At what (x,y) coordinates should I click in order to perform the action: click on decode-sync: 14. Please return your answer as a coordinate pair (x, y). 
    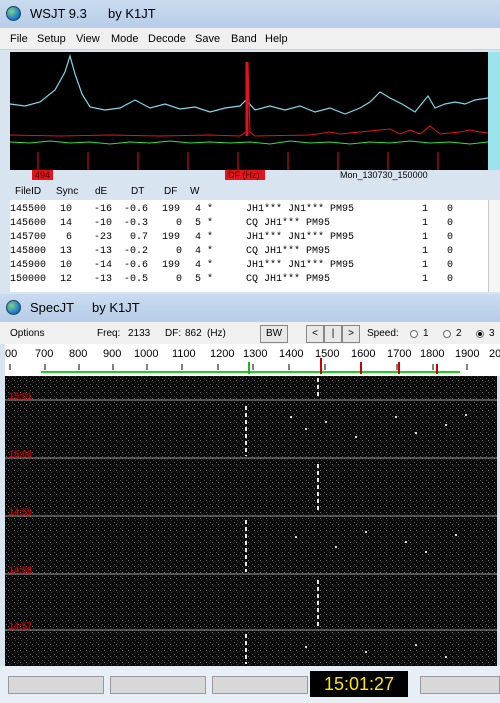
    Looking at the image, I should click on (66, 223).